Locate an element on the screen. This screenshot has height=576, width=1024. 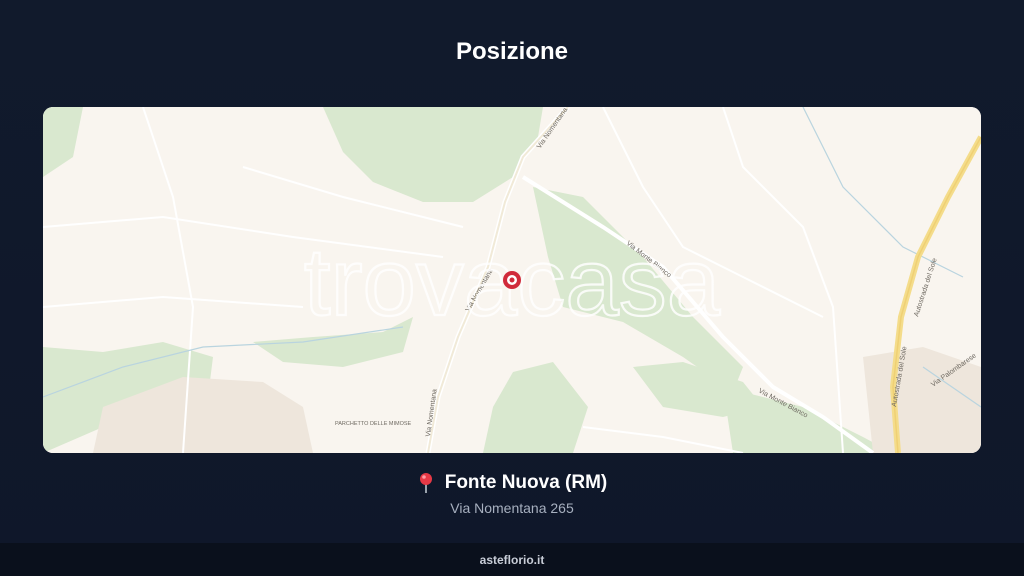
location-marker-icon is located at coordinates (512, 280).